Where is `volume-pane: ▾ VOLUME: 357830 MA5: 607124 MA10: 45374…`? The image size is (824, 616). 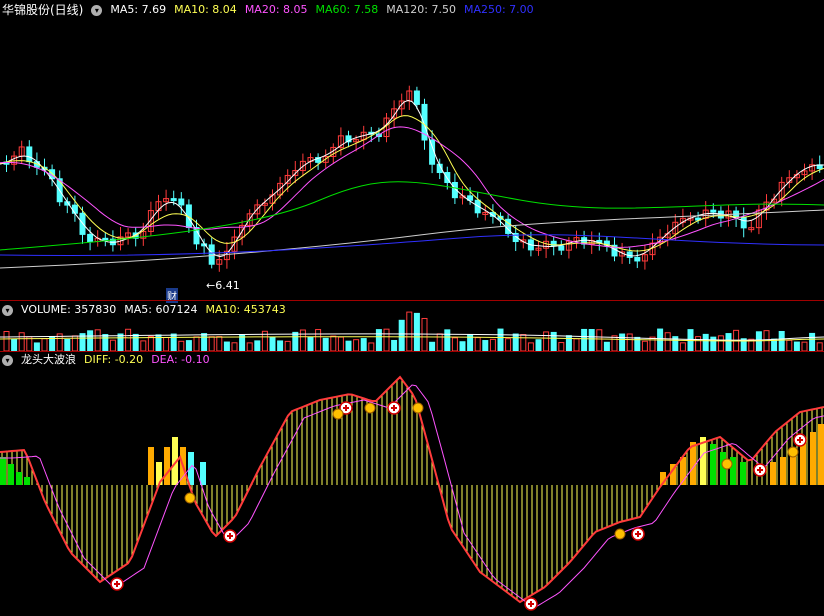 volume-pane: ▾ VOLUME: 357830 MA5: 607124 MA10: 45374… is located at coordinates (412, 326).